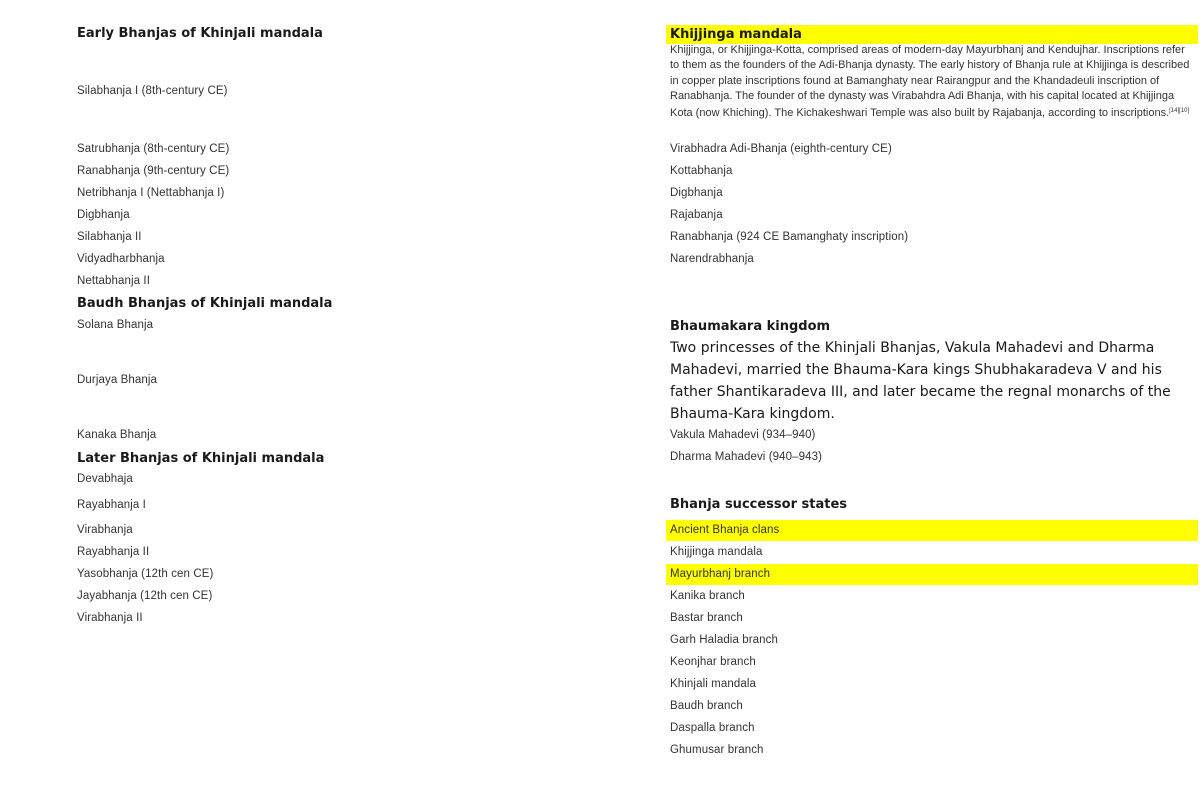 This screenshot has width=1200, height=786. Describe the element at coordinates (145, 574) in the screenshot. I see `list-item: Yasobhanja (12th cen CE)` at that location.